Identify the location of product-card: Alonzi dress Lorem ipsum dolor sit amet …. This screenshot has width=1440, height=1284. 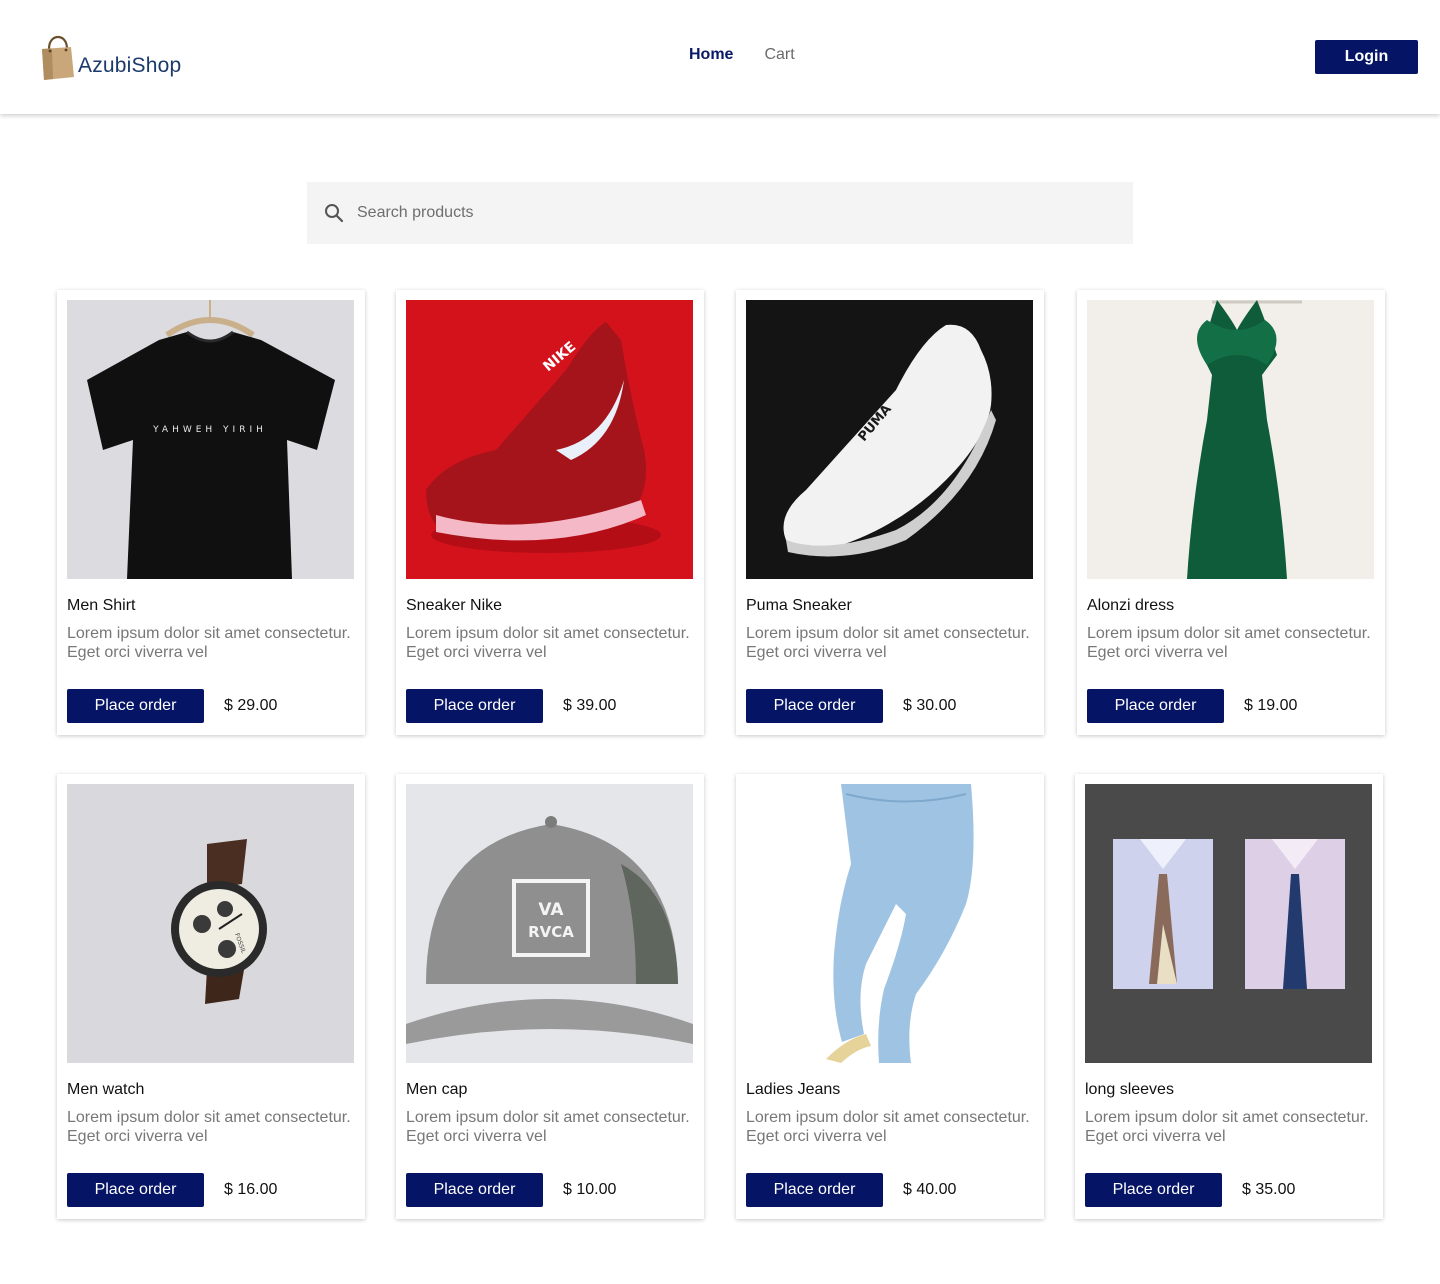
(1231, 512).